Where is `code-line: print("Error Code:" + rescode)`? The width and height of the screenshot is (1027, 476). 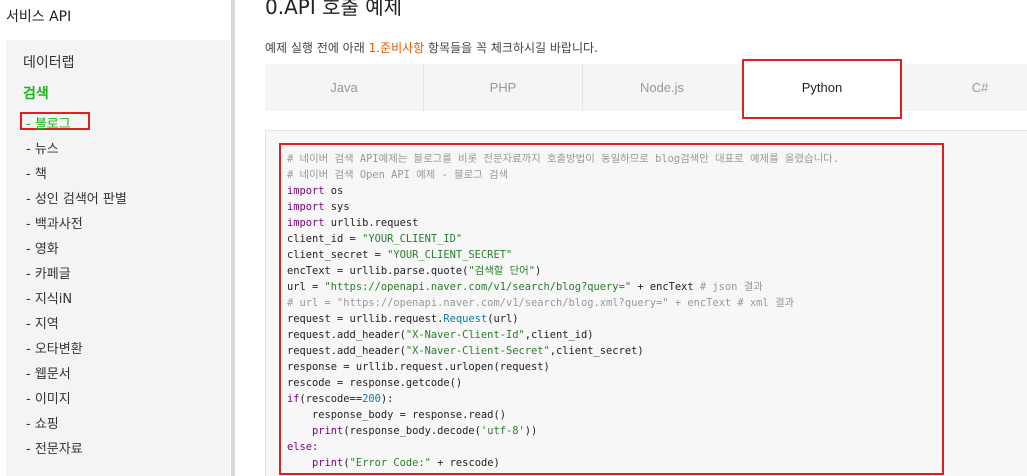 code-line: print("Error Code:" + rescode) is located at coordinates (406, 463).